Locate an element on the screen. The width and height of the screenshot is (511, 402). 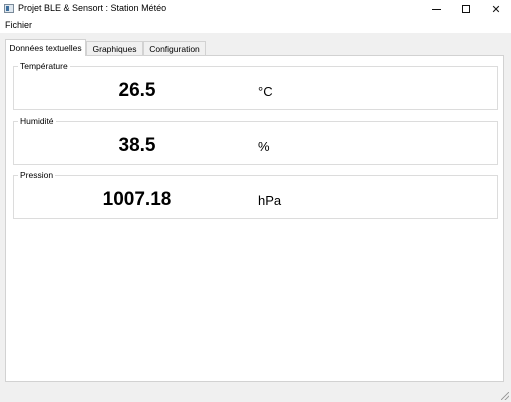
tab-configuration: Configuration is located at coordinates (174, 48).